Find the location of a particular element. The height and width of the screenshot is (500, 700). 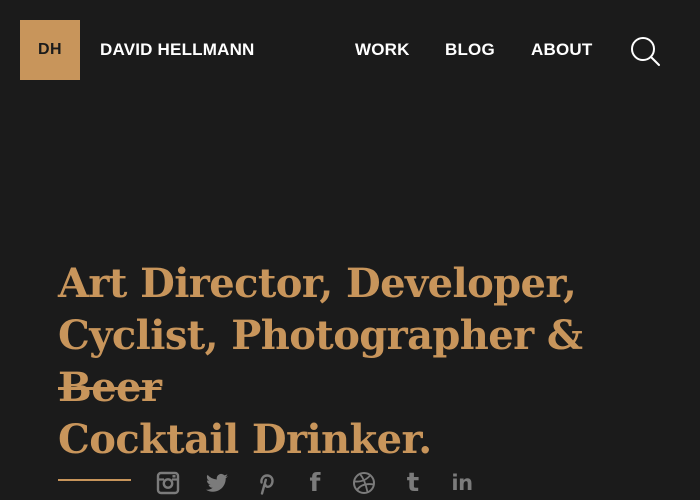

facebook-icon: f is located at coordinates (315, 482).